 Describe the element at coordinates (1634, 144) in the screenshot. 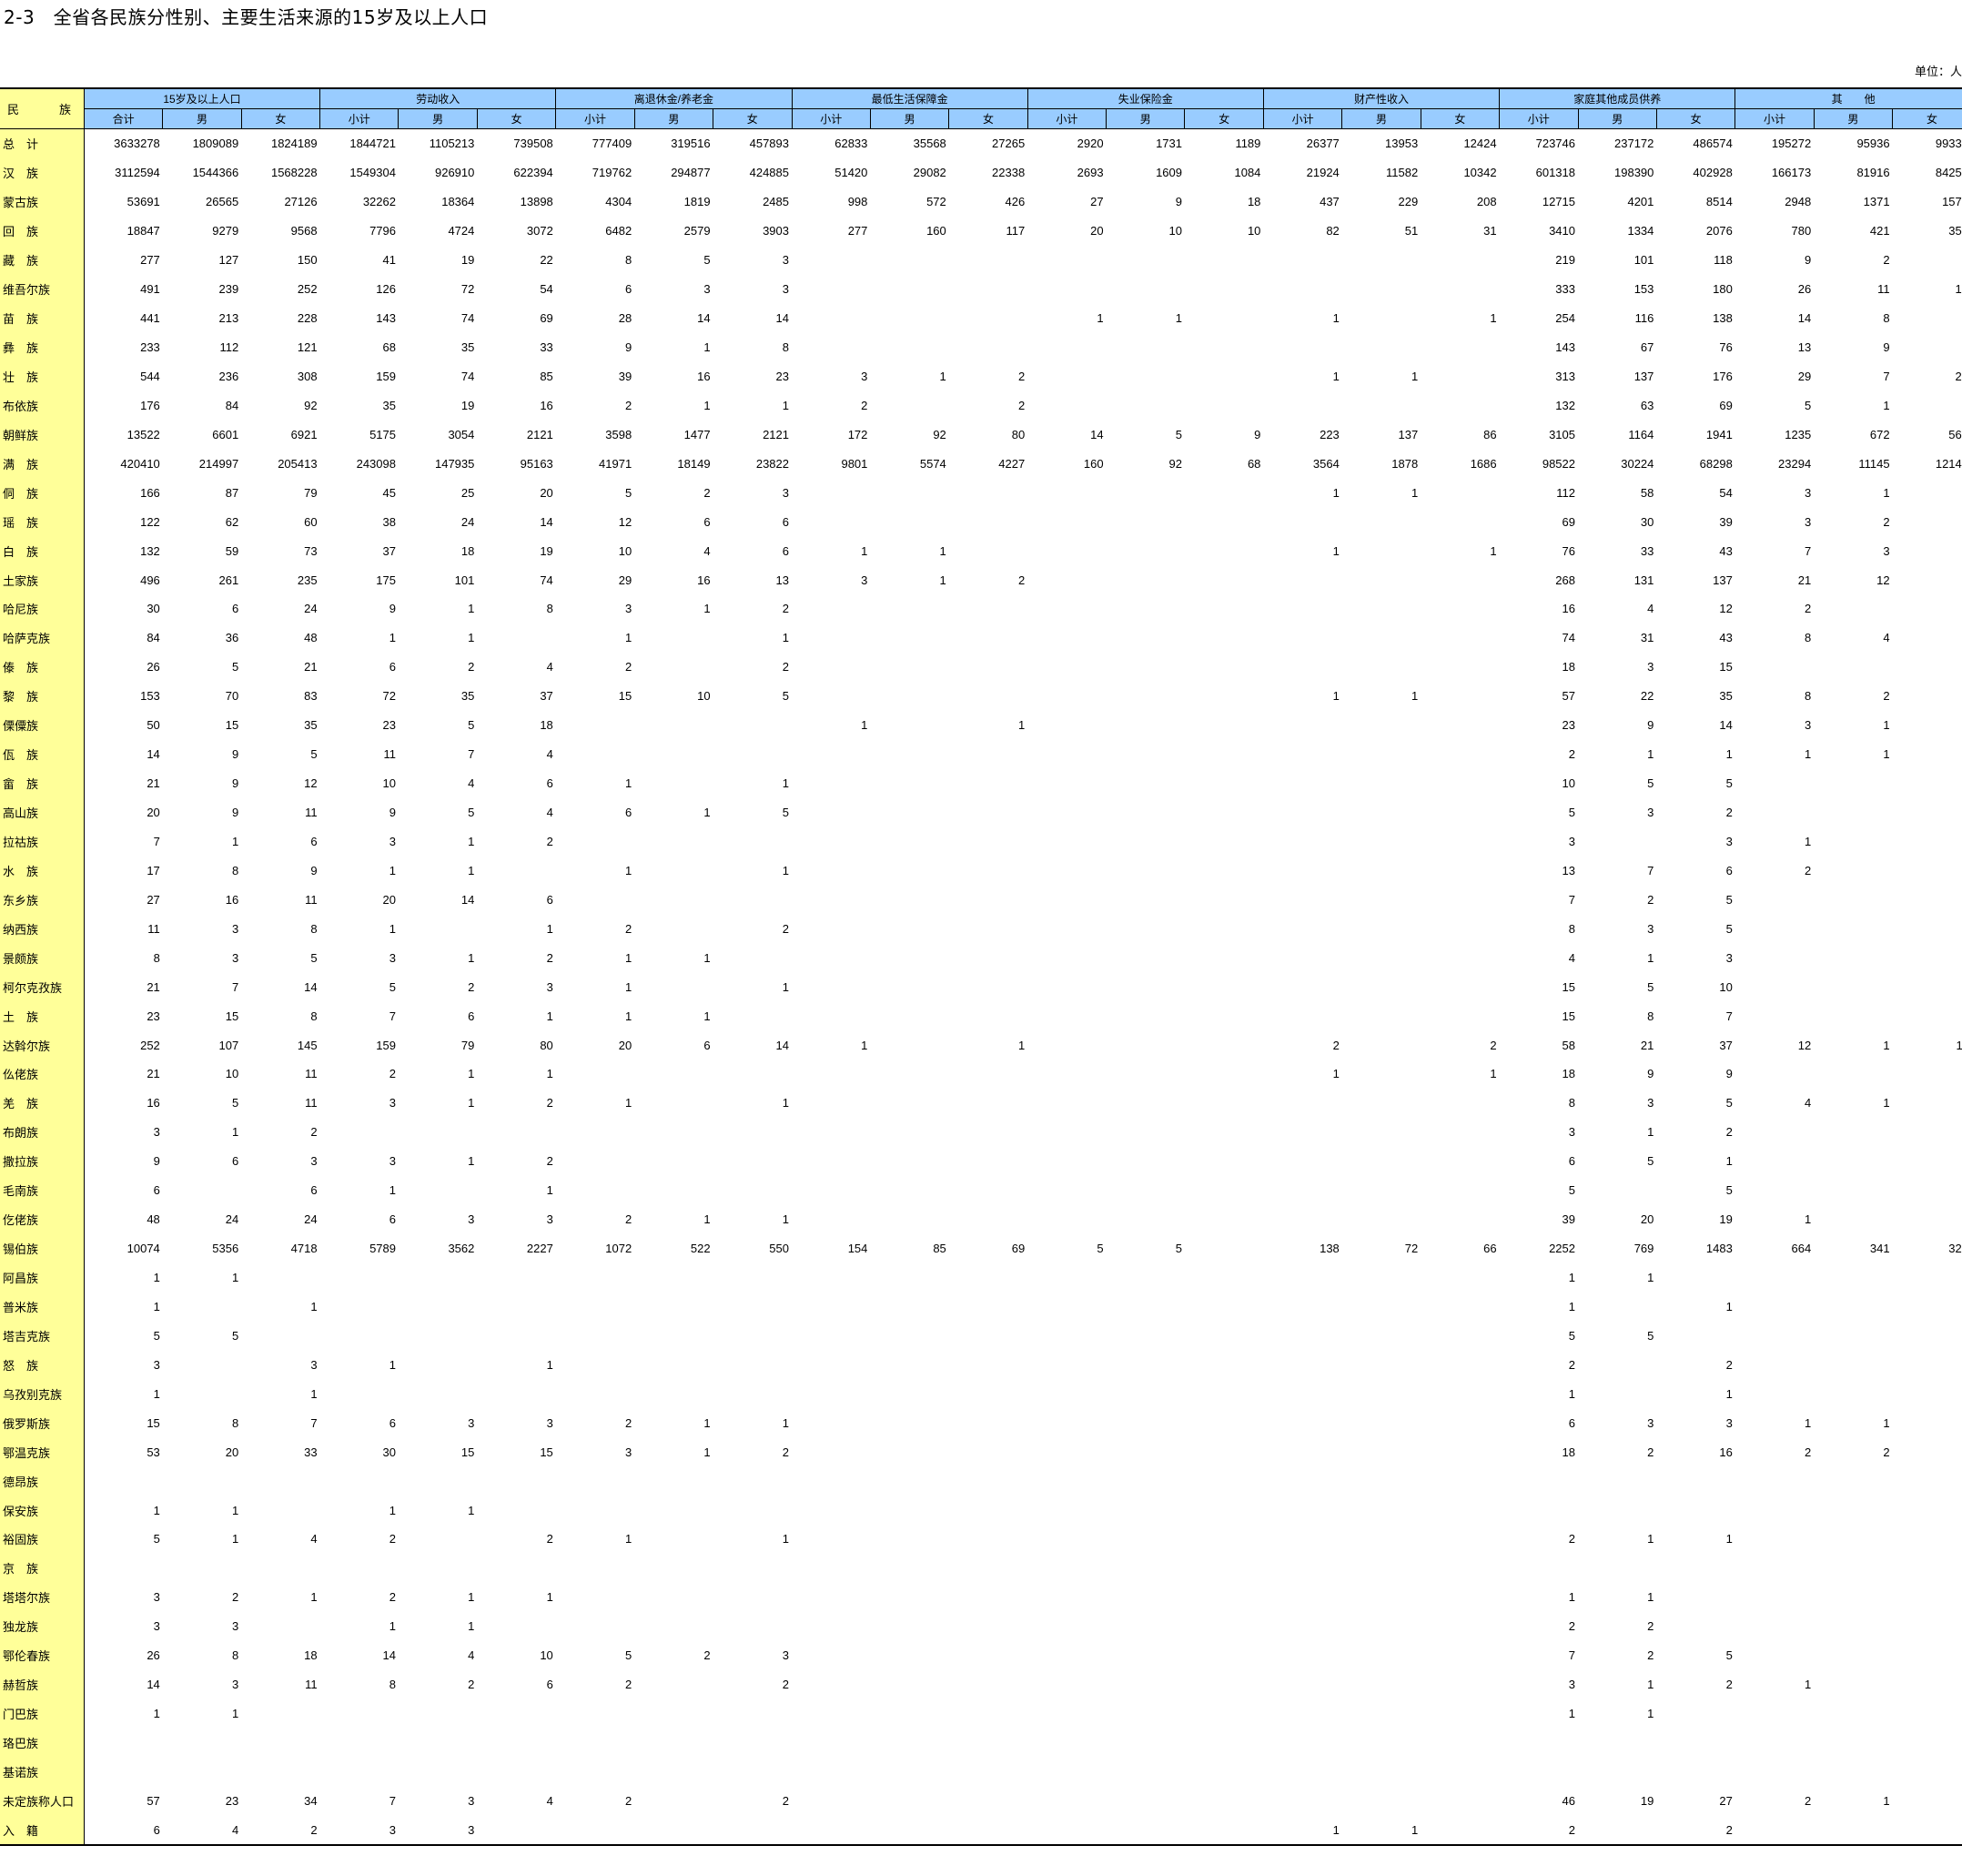

I see `table-cell: 237172` at that location.